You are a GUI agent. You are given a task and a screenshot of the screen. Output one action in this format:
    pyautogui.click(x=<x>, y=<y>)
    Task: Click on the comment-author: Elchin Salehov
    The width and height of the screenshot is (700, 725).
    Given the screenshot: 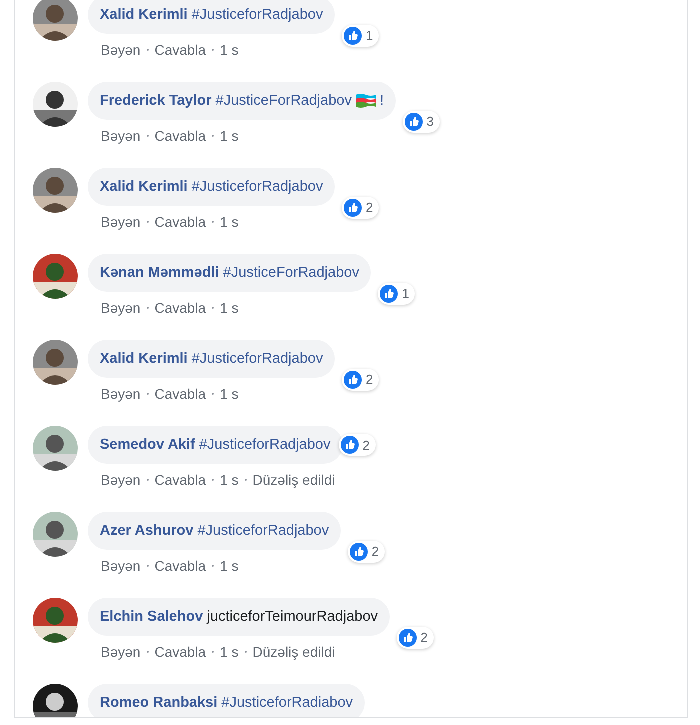 What is the action you would take?
    pyautogui.click(x=152, y=617)
    